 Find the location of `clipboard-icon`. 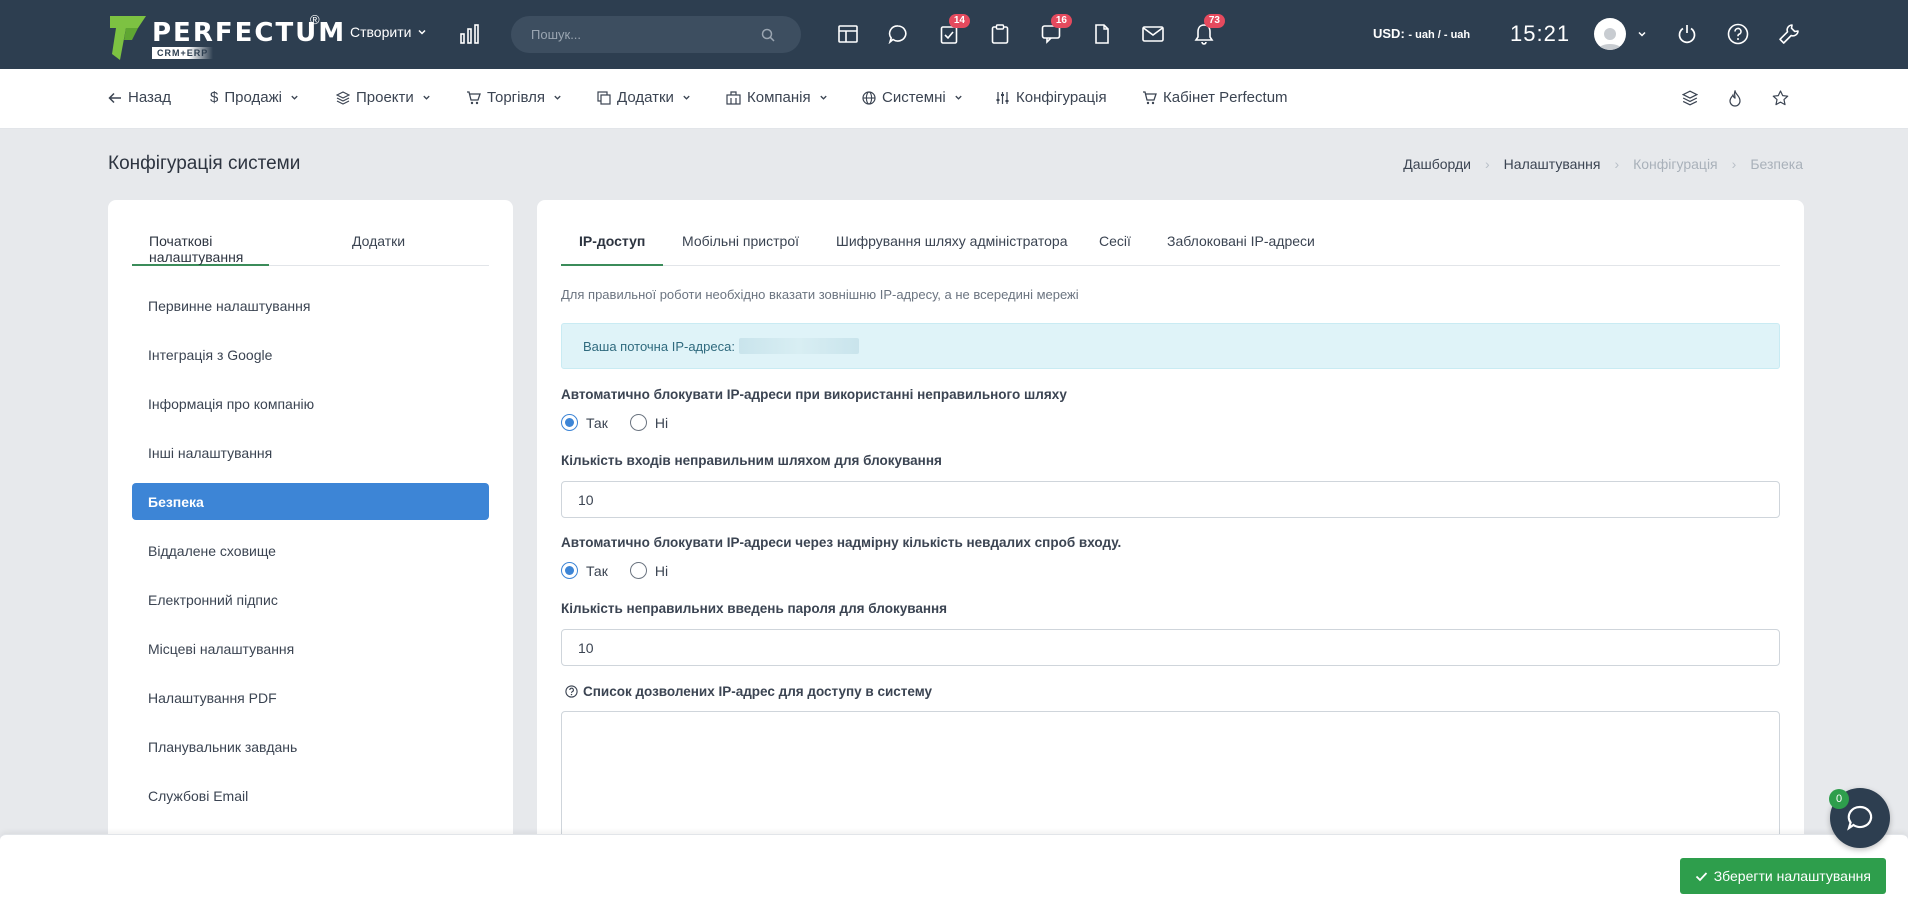

clipboard-icon is located at coordinates (1000, 34).